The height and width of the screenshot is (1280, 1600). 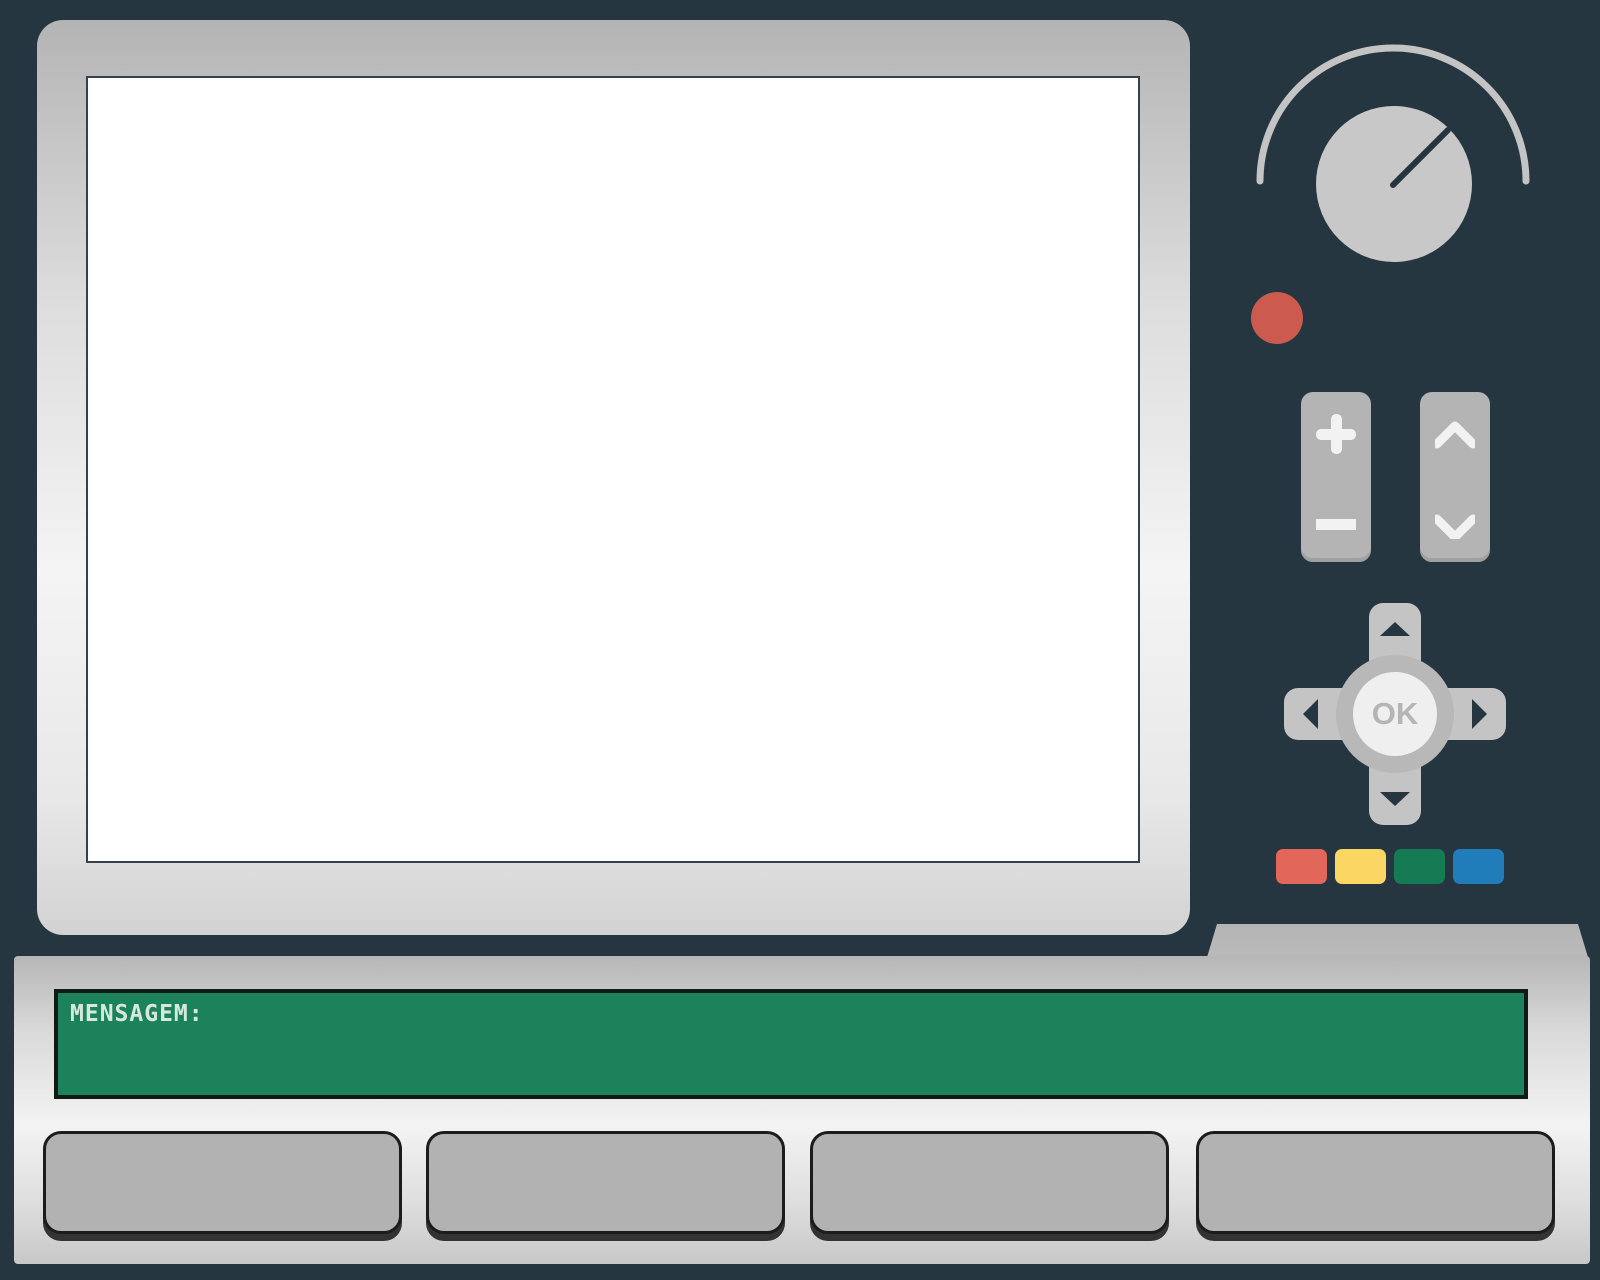 What do you see at coordinates (1420, 157) in the screenshot?
I see `knob-indicator-icon` at bounding box center [1420, 157].